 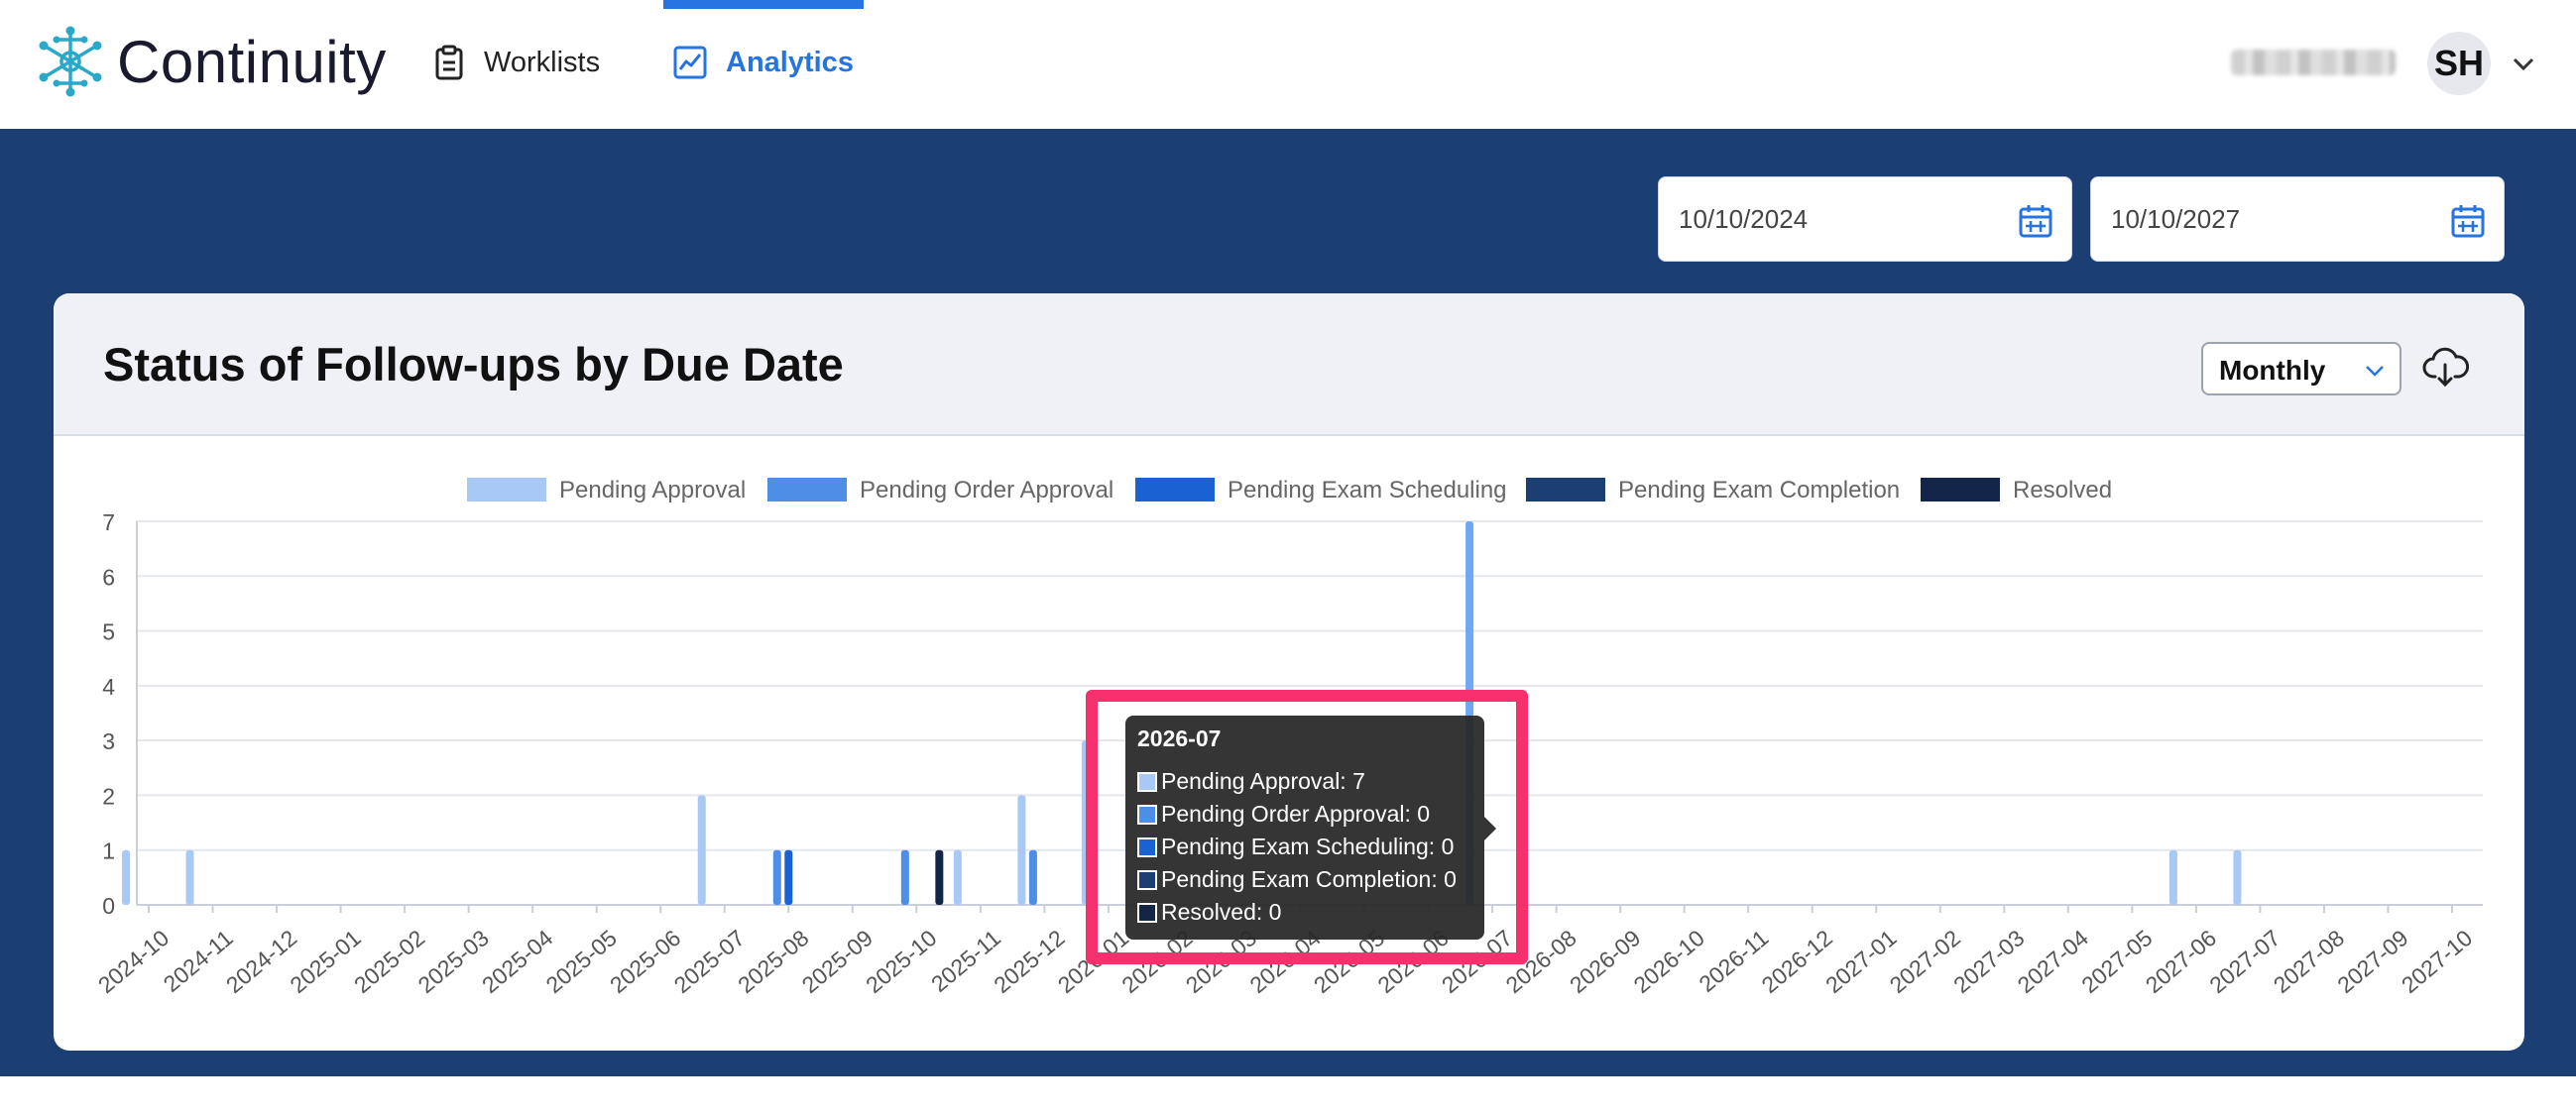 What do you see at coordinates (2298, 219) in the screenshot?
I see `end-date-input: 10/10/2027` at bounding box center [2298, 219].